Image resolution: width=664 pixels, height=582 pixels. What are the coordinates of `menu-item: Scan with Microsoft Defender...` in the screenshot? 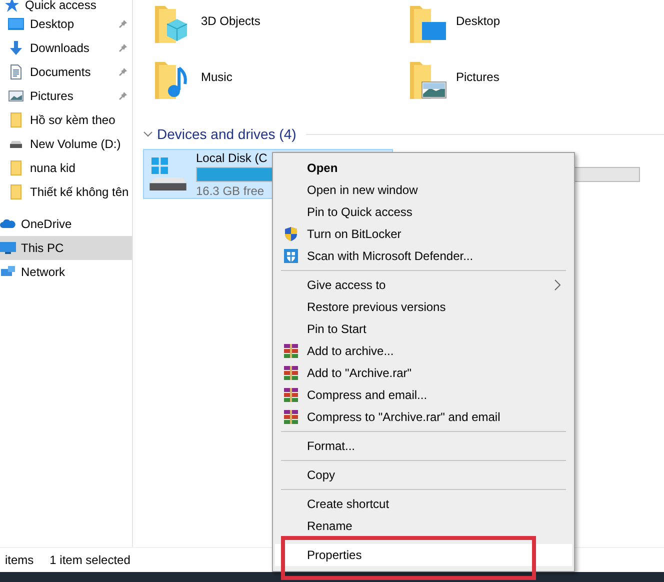 It's located at (423, 256).